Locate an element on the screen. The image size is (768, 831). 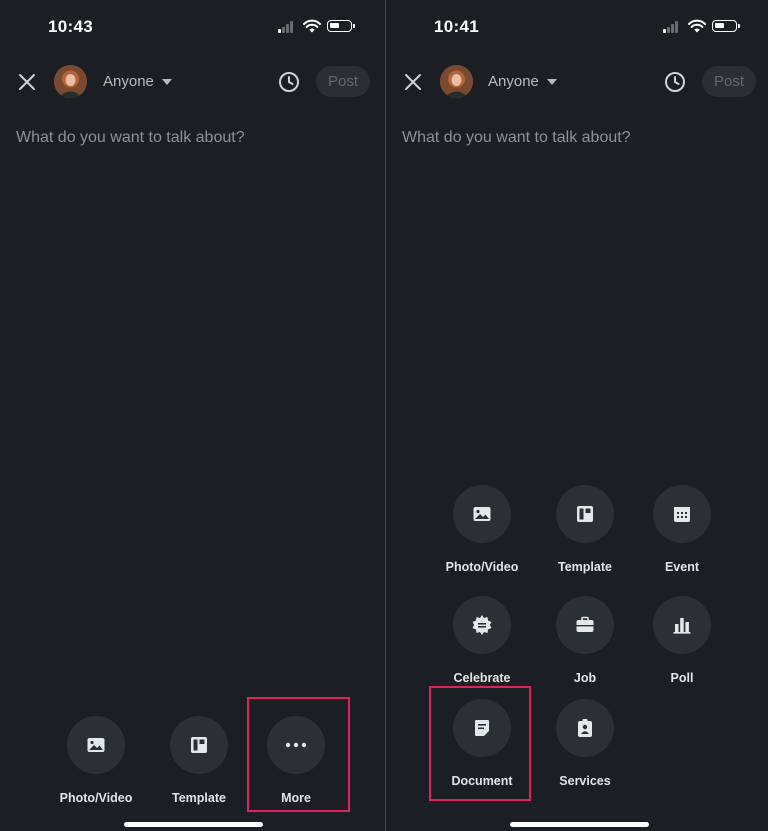
event-button: Event is located at coordinates (682, 529).